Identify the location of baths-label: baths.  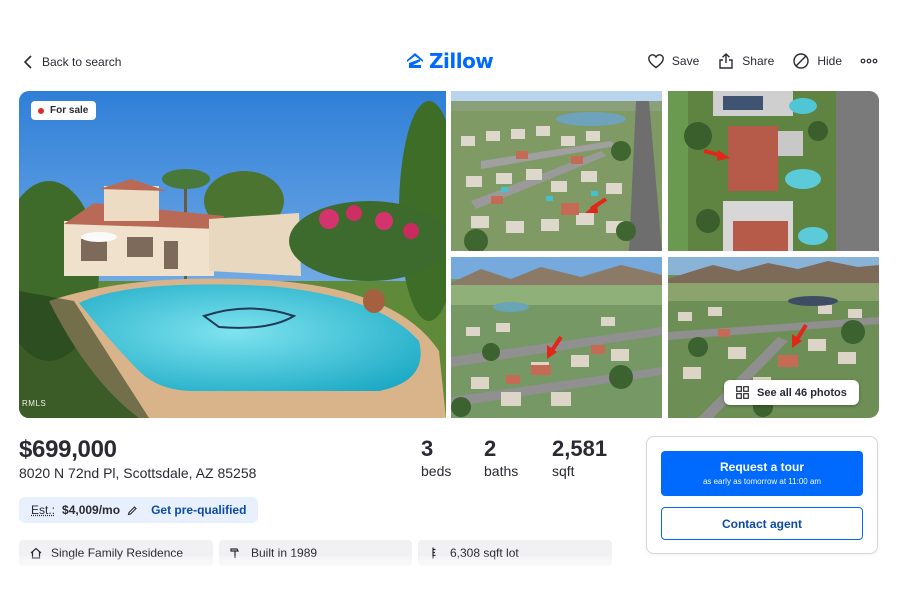
(501, 471).